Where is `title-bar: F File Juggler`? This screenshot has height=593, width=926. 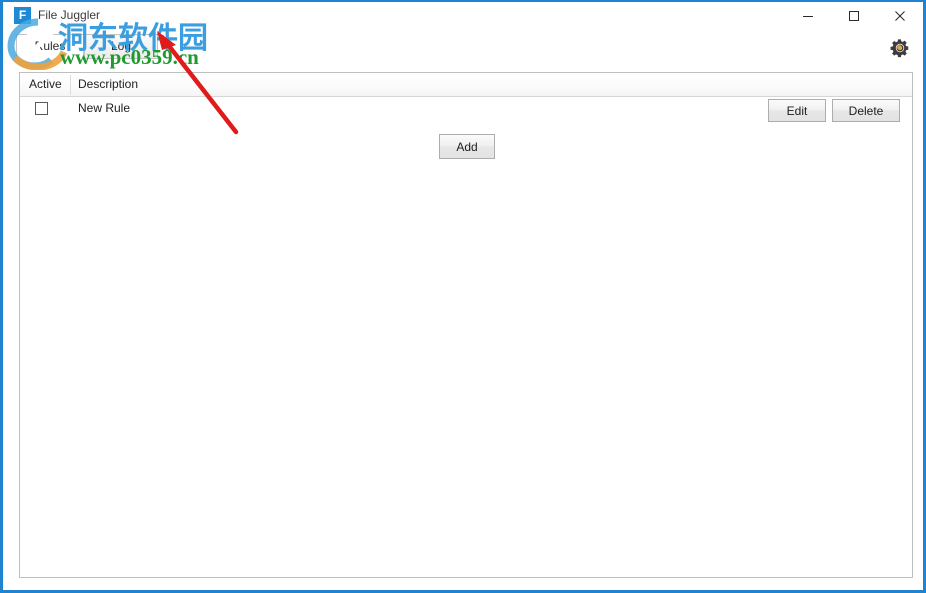
title-bar: F File Juggler is located at coordinates (463, 16).